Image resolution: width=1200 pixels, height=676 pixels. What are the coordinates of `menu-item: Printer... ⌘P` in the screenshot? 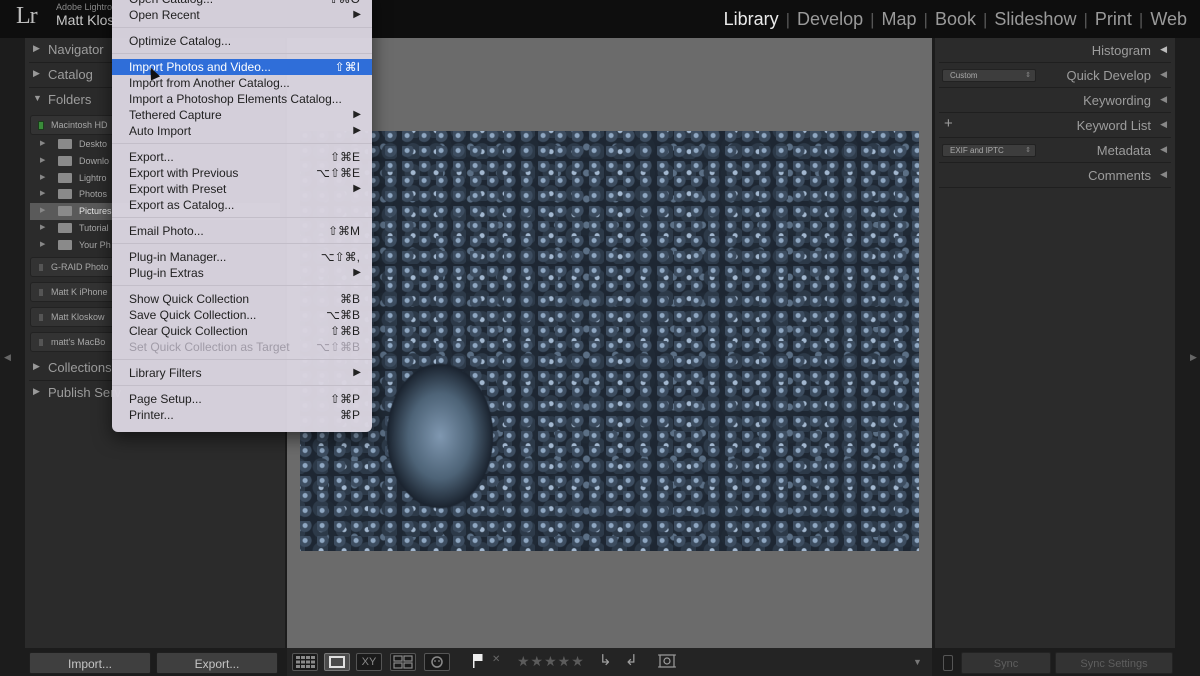 It's located at (242, 415).